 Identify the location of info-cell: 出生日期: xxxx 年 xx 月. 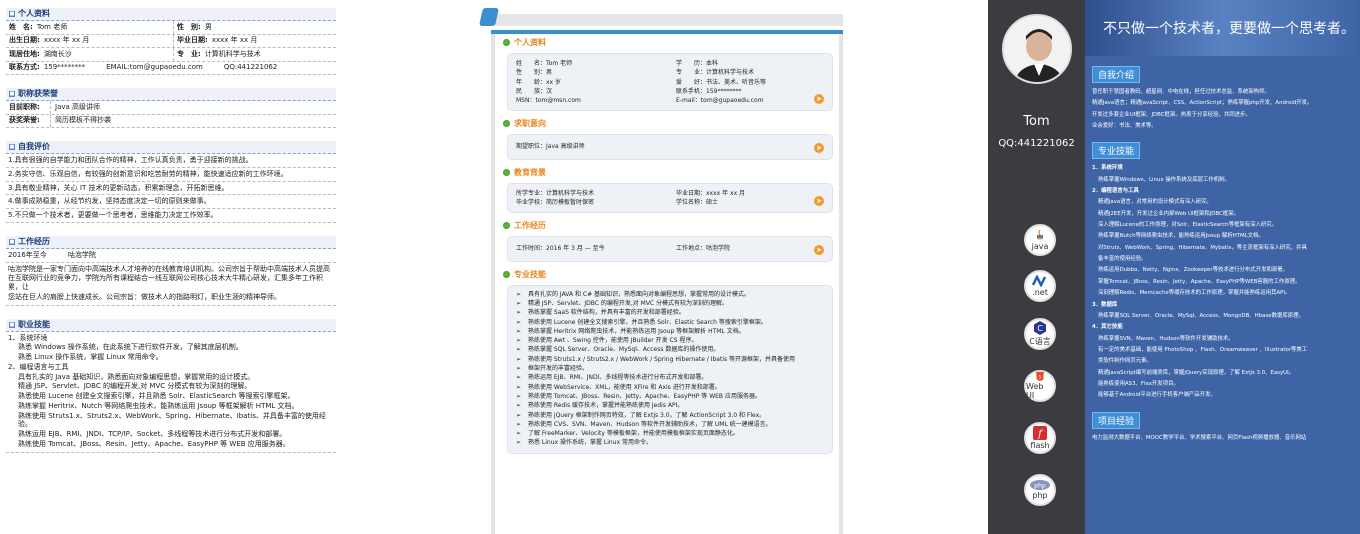
(90, 40).